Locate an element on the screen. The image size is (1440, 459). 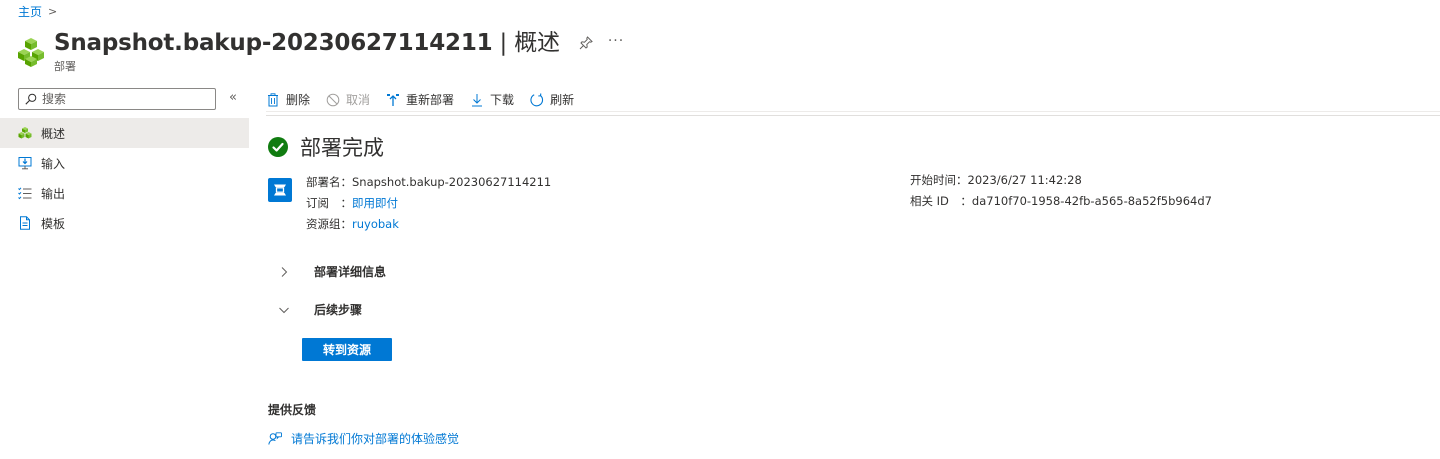
feedback-heading: 提供反馈 is located at coordinates (292, 410).